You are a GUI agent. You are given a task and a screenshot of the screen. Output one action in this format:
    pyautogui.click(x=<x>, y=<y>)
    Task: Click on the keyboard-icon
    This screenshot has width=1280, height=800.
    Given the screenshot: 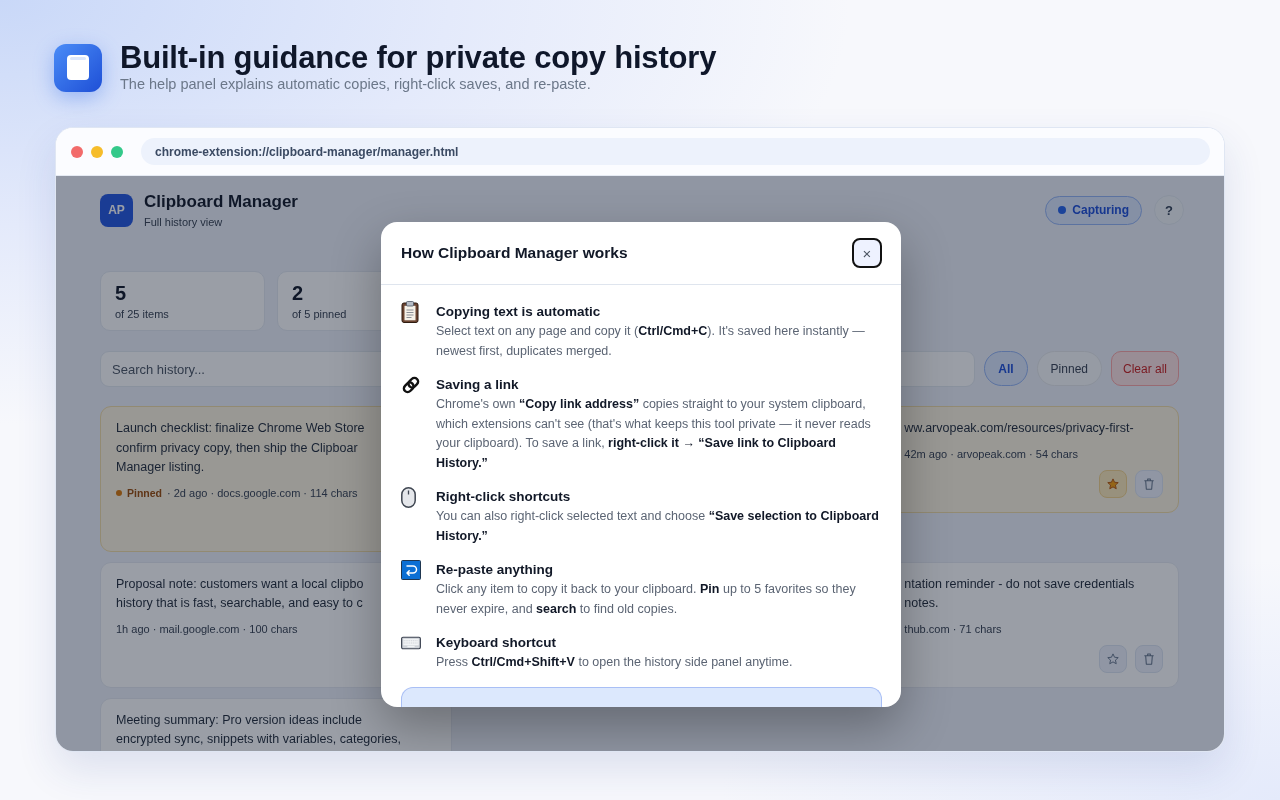 What is the action you would take?
    pyautogui.click(x=411, y=643)
    